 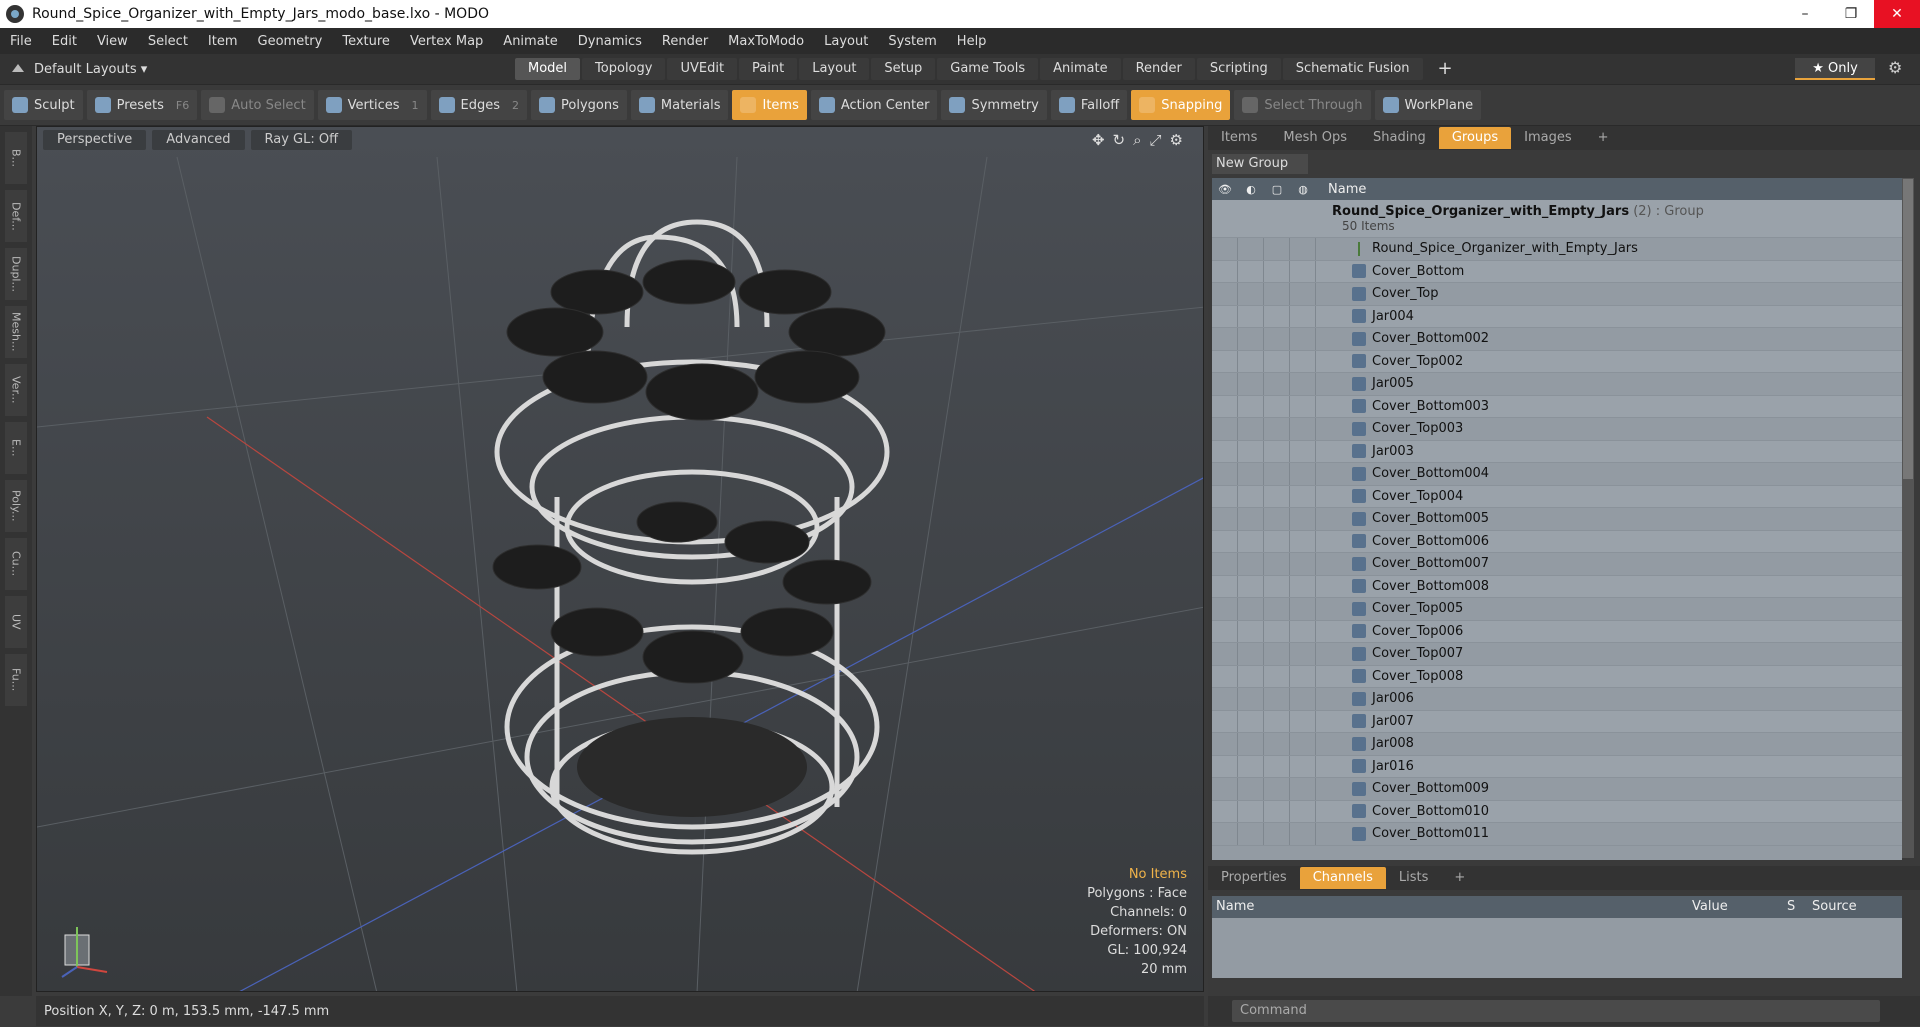 I want to click on menu-render: Render, so click(x=685, y=41).